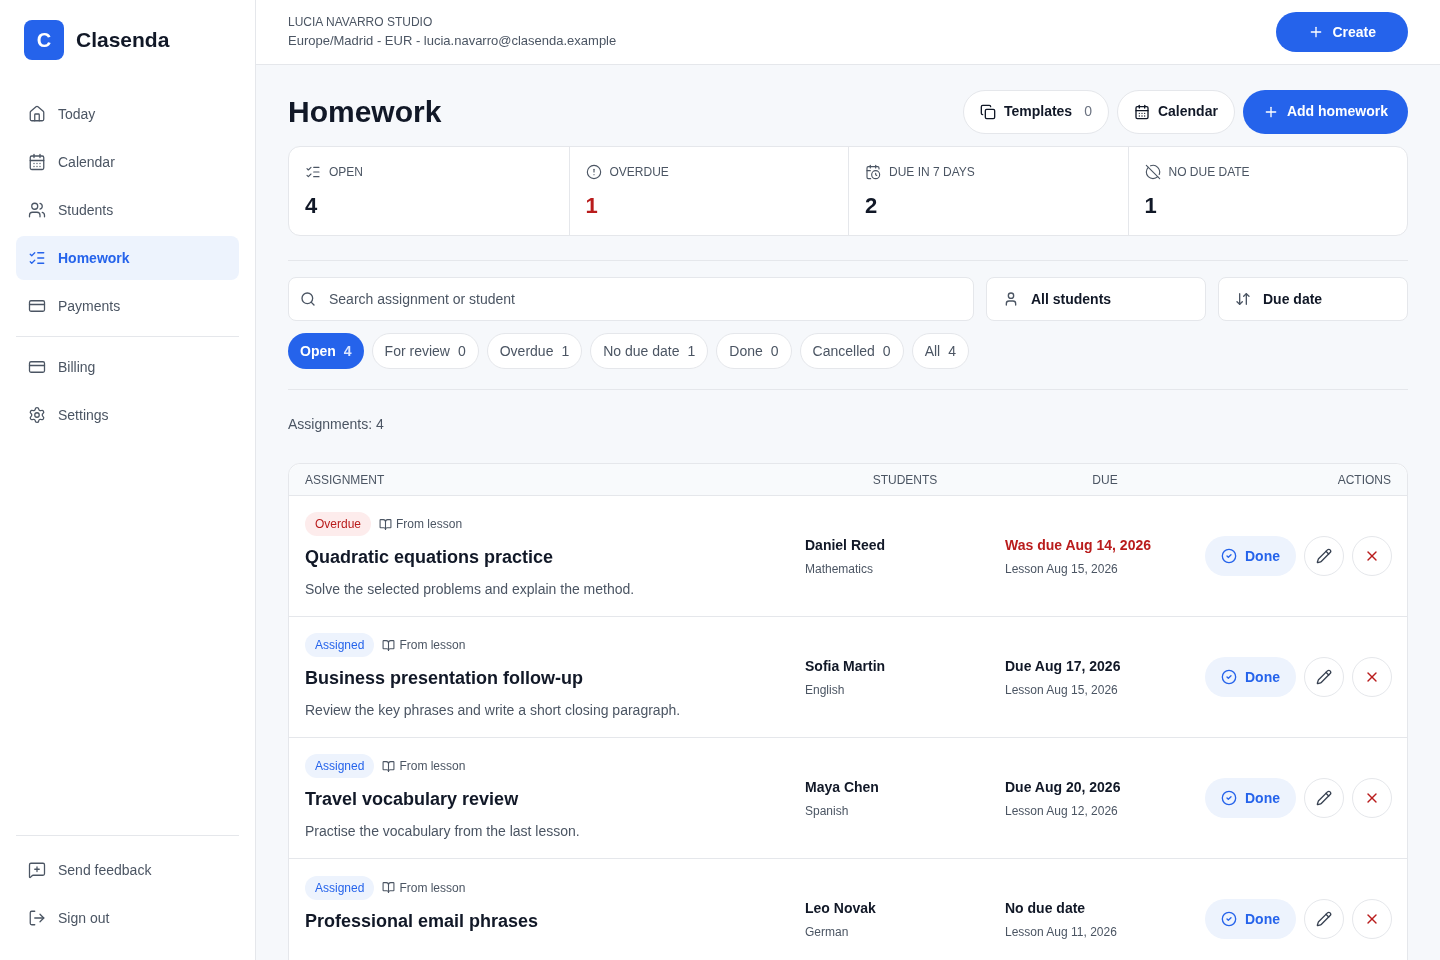  I want to click on student-name: Maya Chen, so click(842, 787).